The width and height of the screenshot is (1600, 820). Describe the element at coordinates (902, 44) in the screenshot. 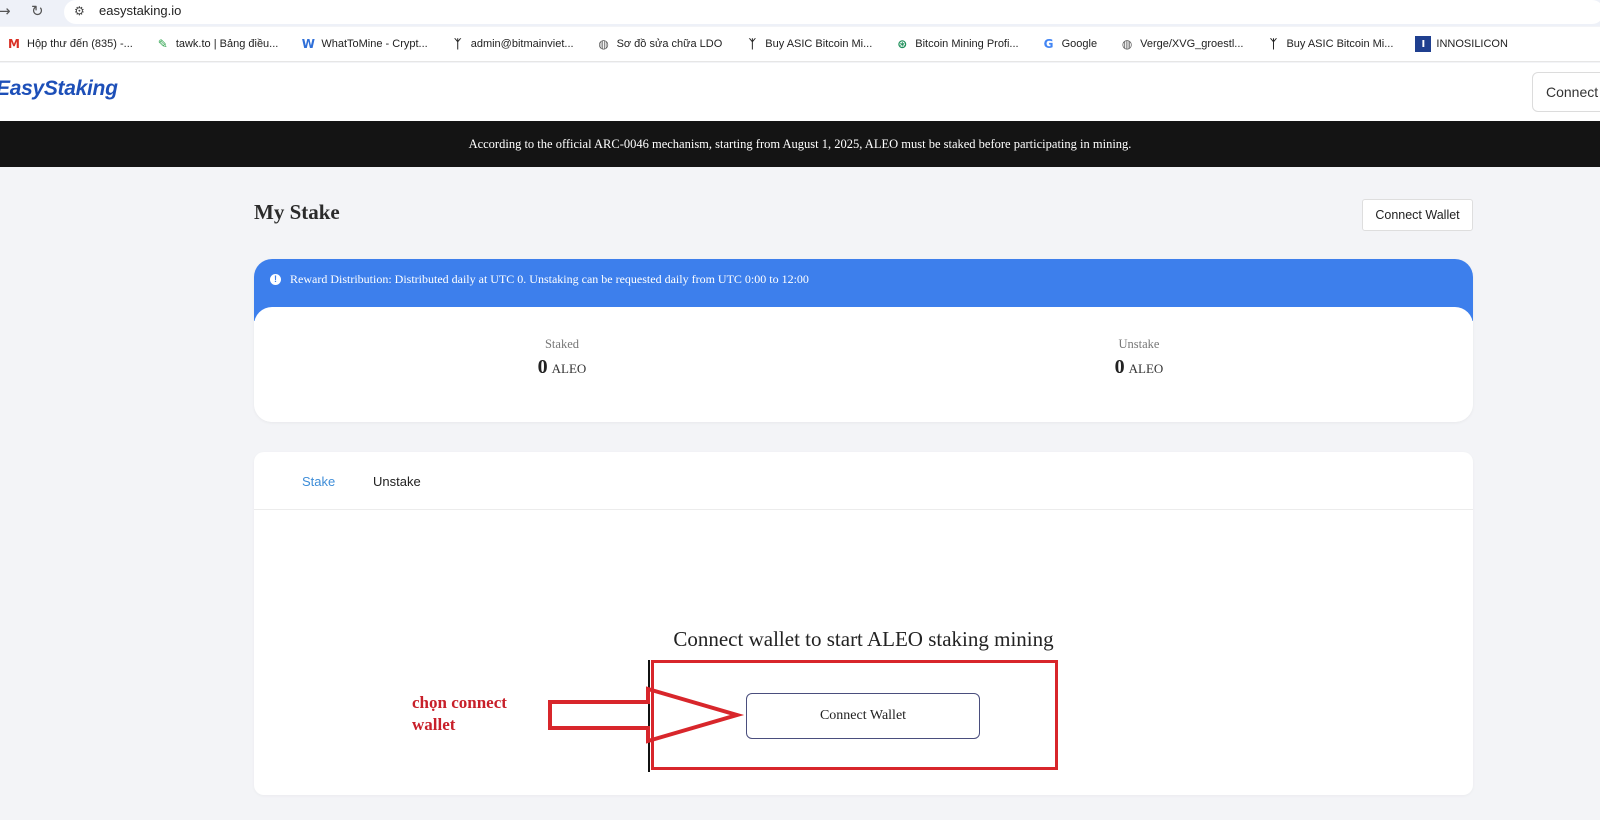

I see `mining-profit-icon: ⊛` at that location.